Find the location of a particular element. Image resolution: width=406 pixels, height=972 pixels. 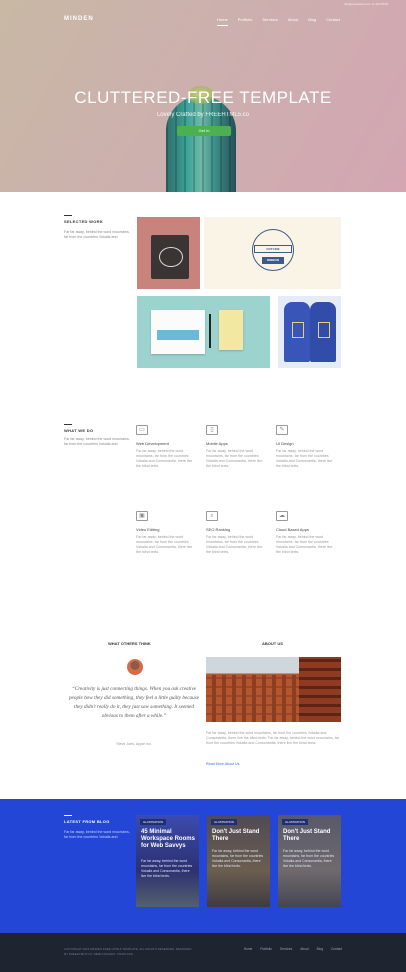

testimonial-section-label: WHAT OTHERS THINK is located at coordinates (129, 643).